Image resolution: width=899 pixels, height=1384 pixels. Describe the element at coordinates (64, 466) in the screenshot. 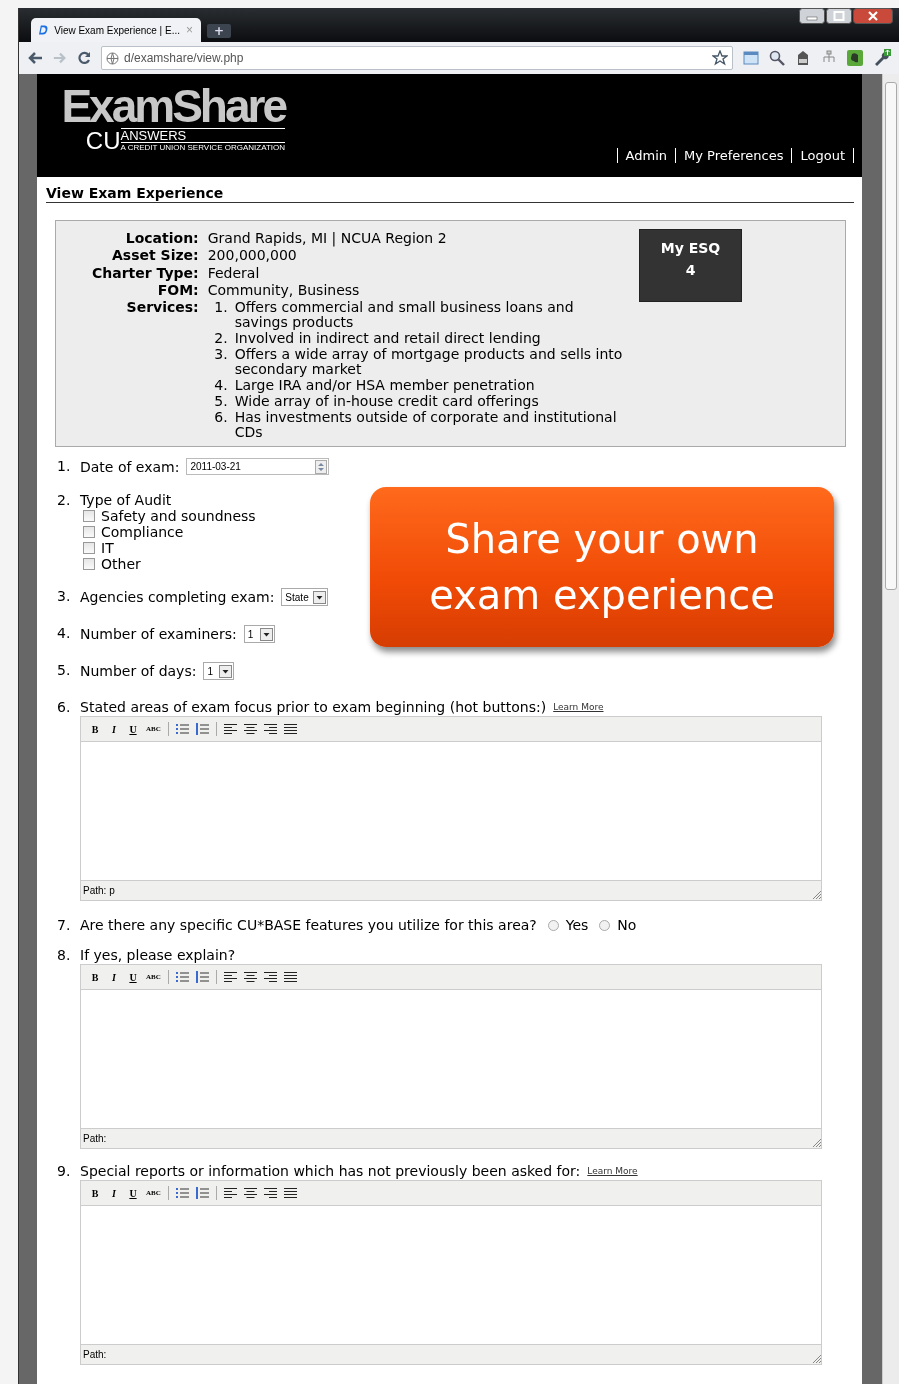

I see `question-number: 1.` at that location.